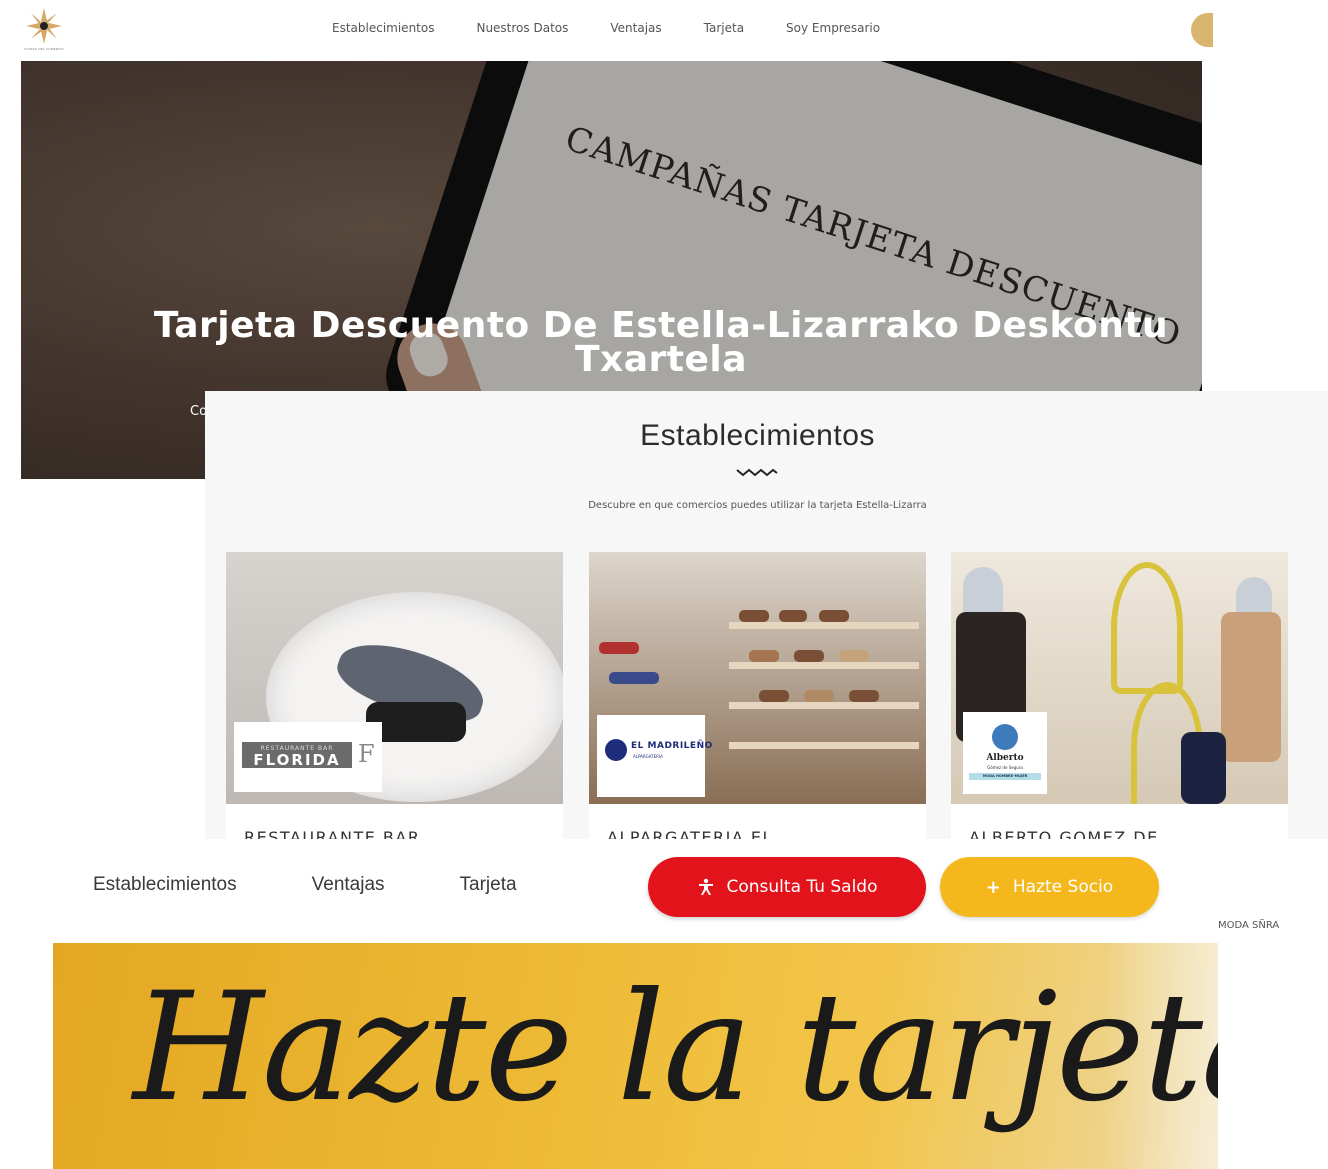  What do you see at coordinates (348, 885) in the screenshot?
I see `nav-ventajas: Ventajas` at bounding box center [348, 885].